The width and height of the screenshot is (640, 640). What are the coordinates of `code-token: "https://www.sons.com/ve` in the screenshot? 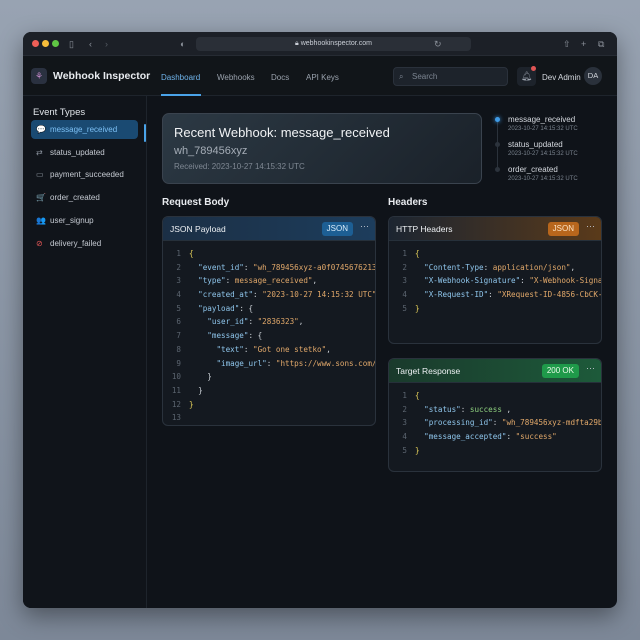 It's located at (325, 363).